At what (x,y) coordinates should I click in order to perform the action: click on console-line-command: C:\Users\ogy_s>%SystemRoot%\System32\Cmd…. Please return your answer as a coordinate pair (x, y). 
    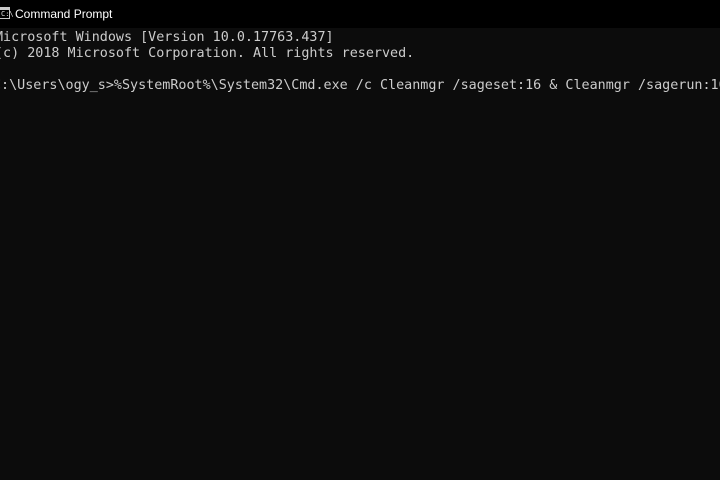
    Looking at the image, I should click on (360, 86).